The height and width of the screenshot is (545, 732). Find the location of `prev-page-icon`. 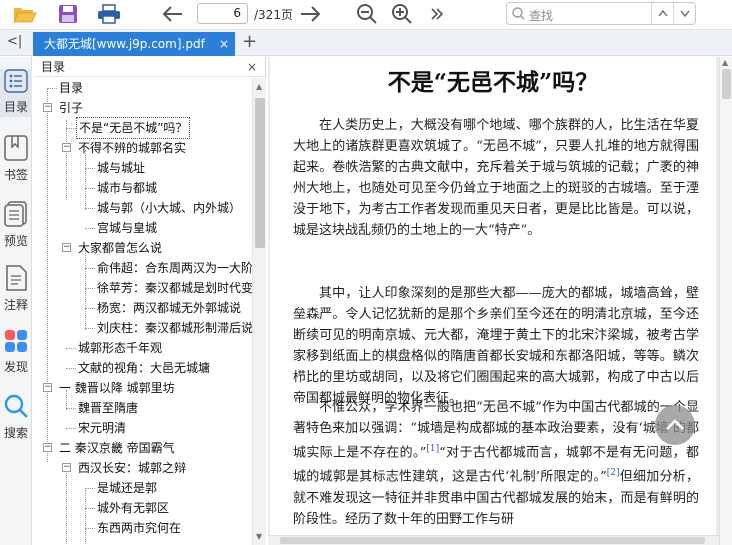

prev-page-icon is located at coordinates (173, 14).